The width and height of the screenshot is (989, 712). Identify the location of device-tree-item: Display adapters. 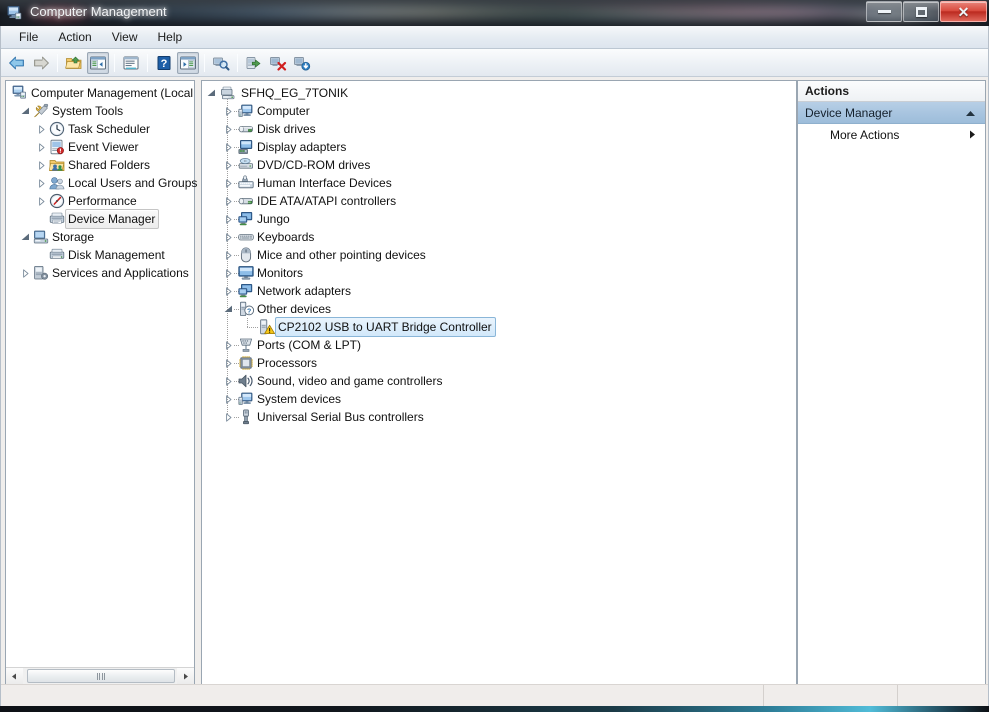
(499, 147).